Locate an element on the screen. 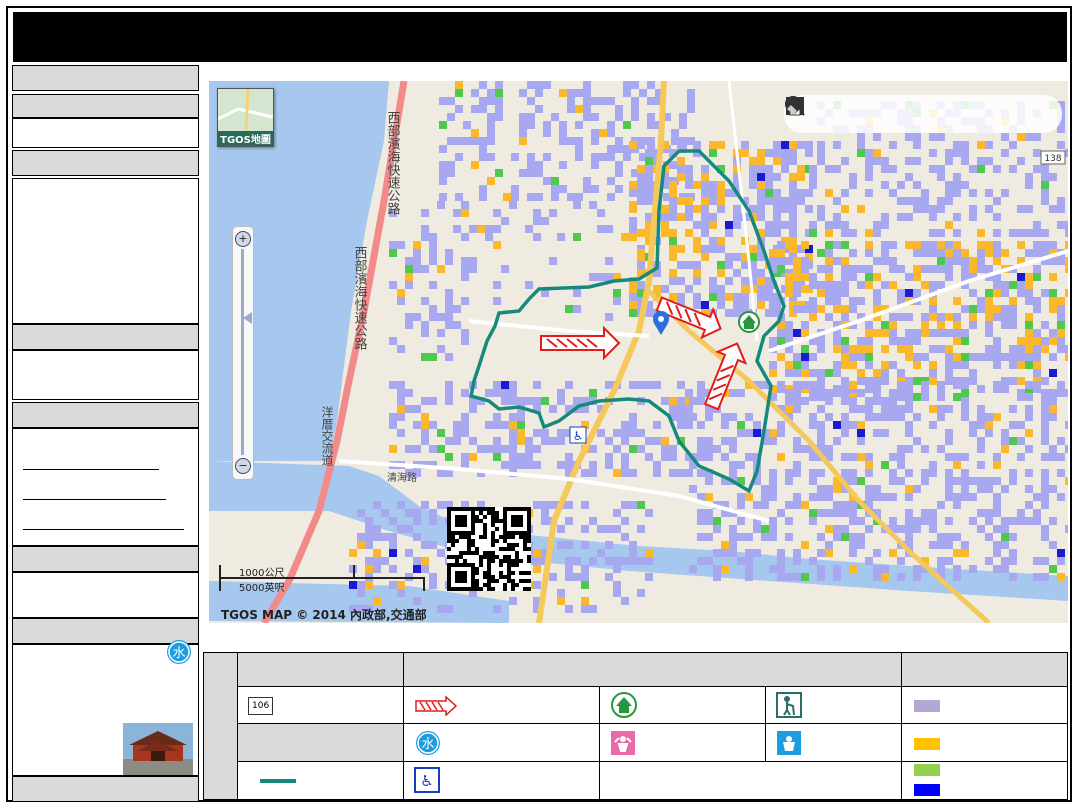 This screenshot has height=810, width=1080. measure-line-icon is located at coordinates (869, 112).